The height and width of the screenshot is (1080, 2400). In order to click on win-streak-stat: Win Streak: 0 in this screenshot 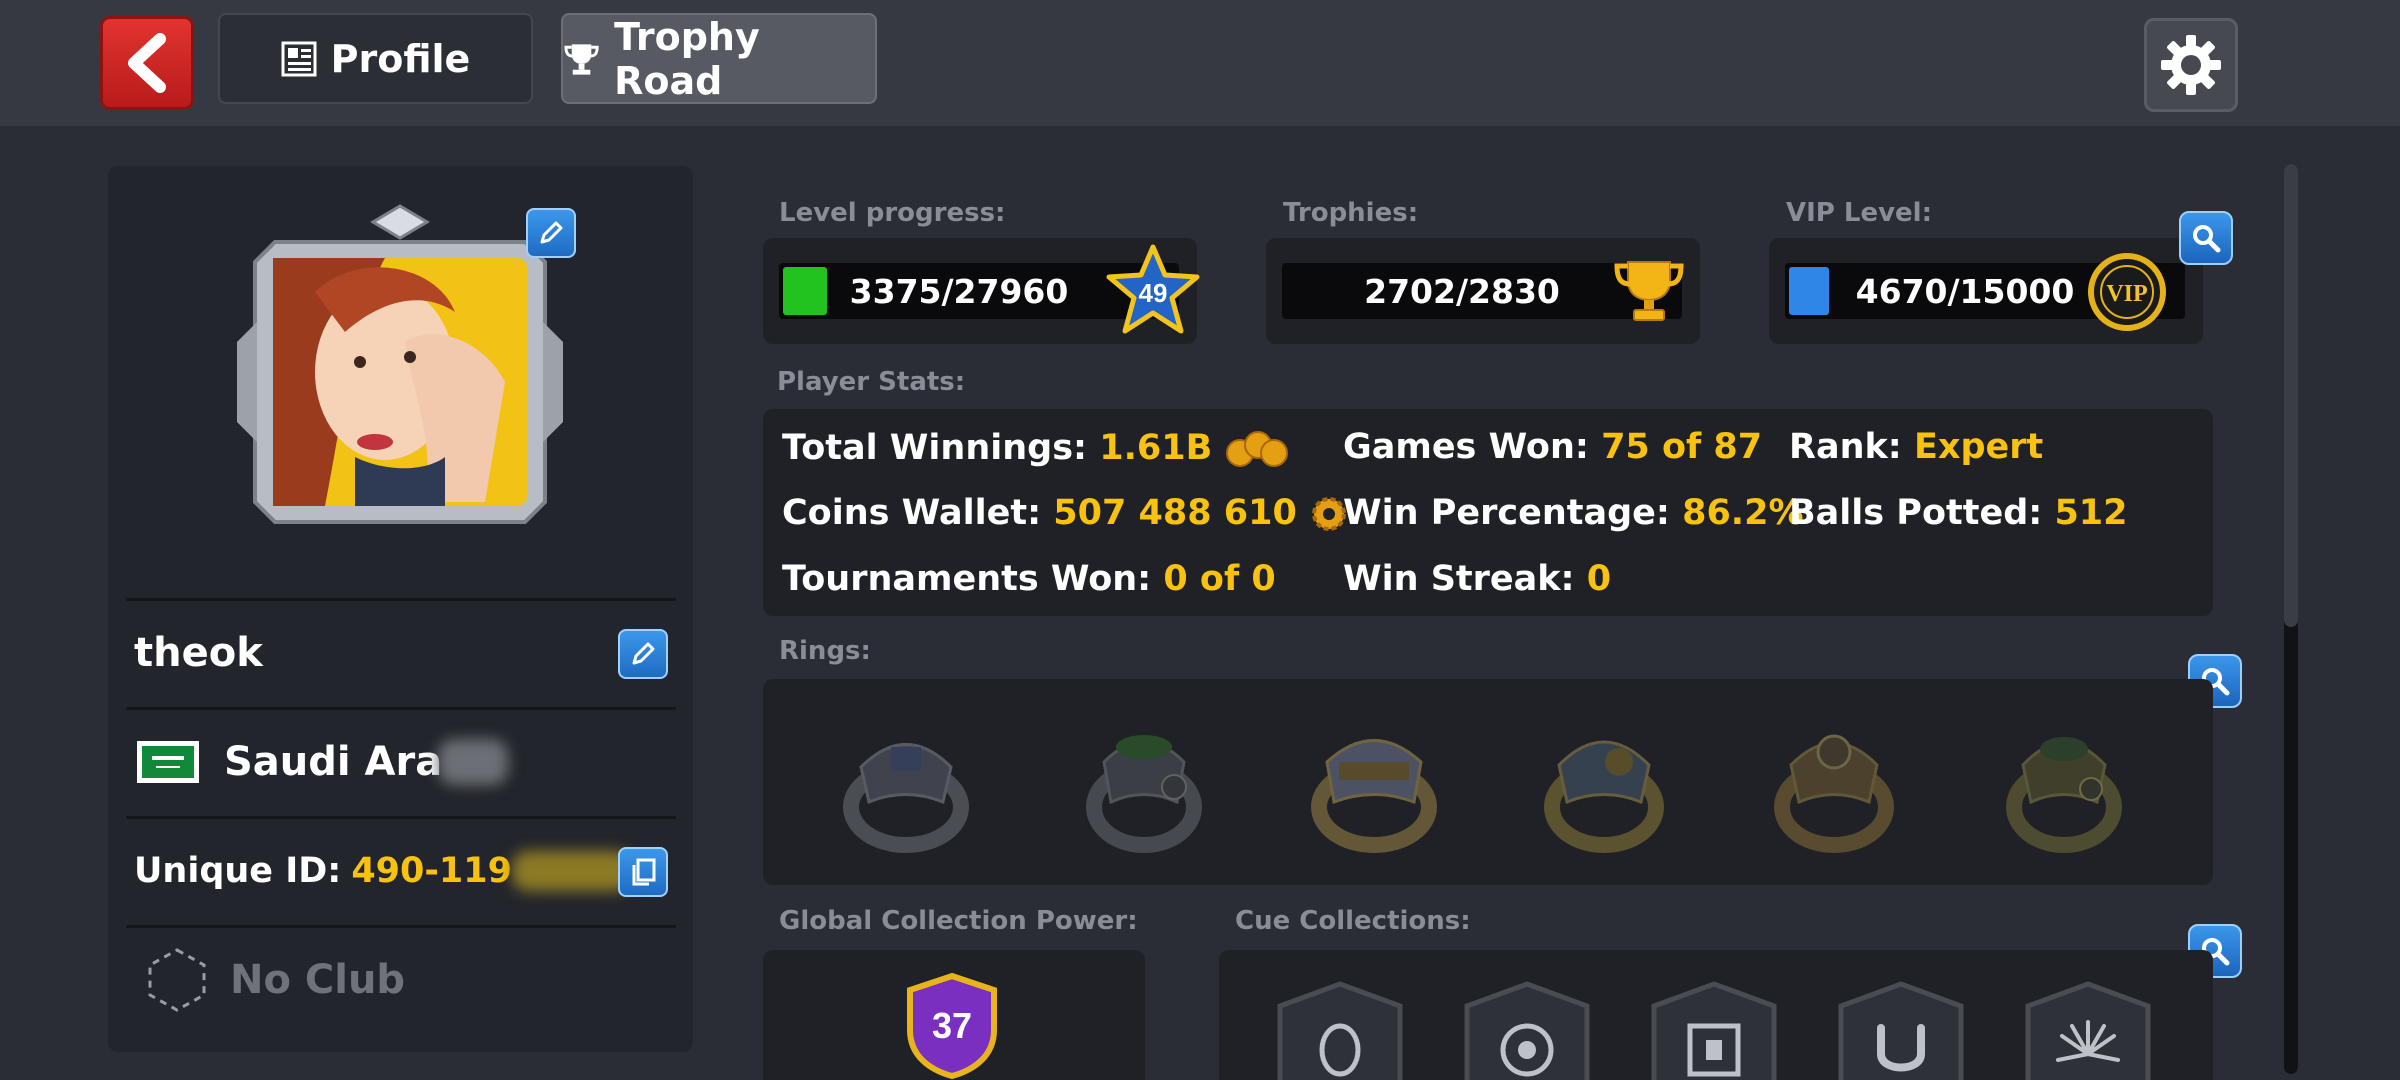, I will do `click(1477, 579)`.